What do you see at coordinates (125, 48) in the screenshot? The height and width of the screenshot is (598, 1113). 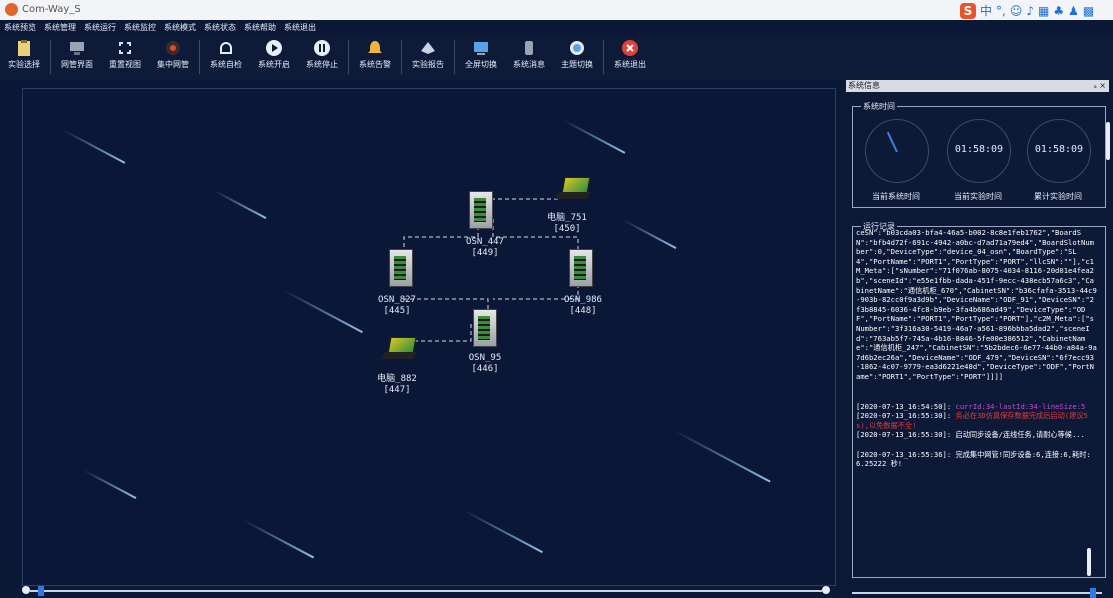 I see `reset-view-icon` at bounding box center [125, 48].